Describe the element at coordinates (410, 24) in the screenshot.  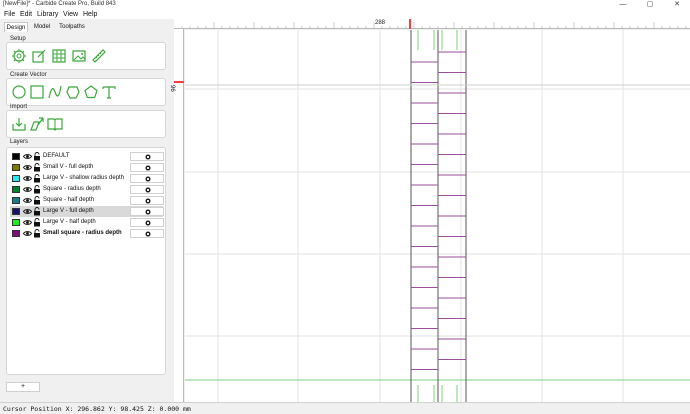
I see `cursor-x-marker` at that location.